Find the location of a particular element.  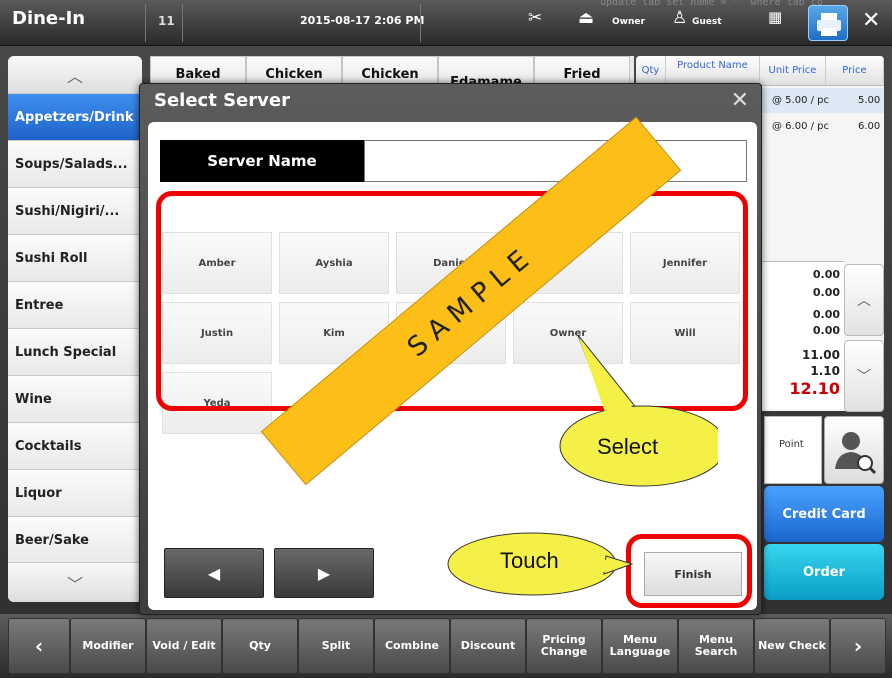

modifier-button: Modifier is located at coordinates (108, 646).